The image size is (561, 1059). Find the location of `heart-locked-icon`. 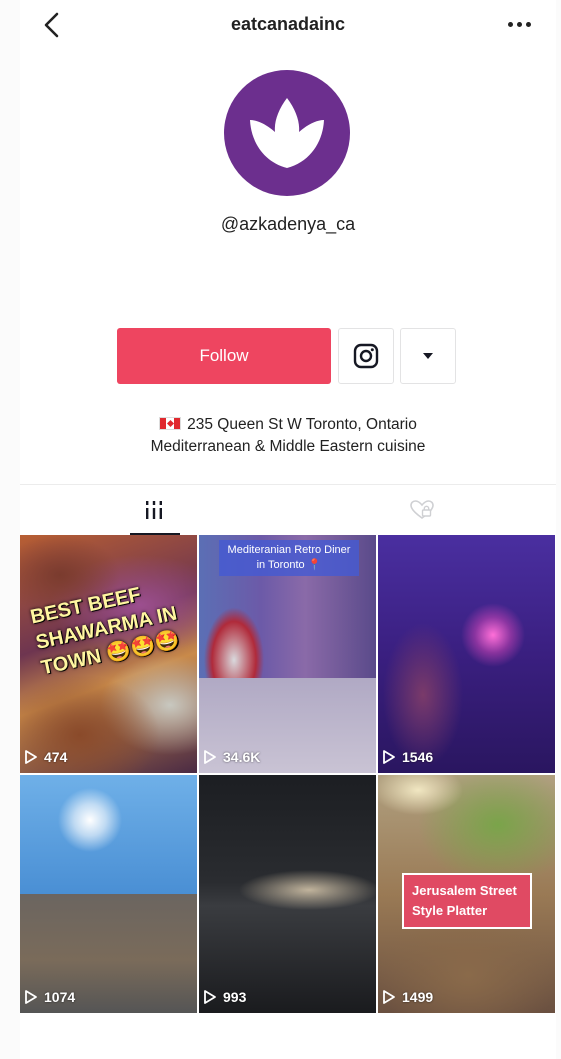

heart-locked-icon is located at coordinates (422, 509).